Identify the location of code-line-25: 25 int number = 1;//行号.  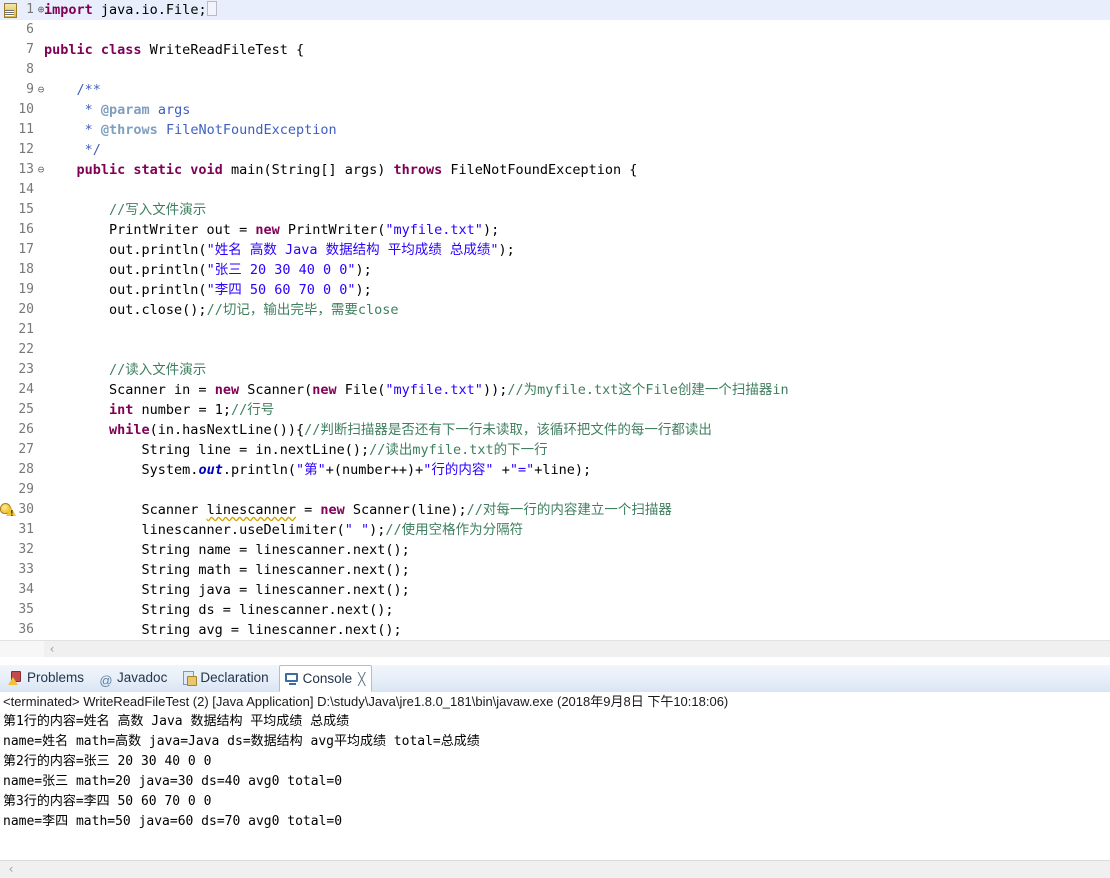
(555, 410).